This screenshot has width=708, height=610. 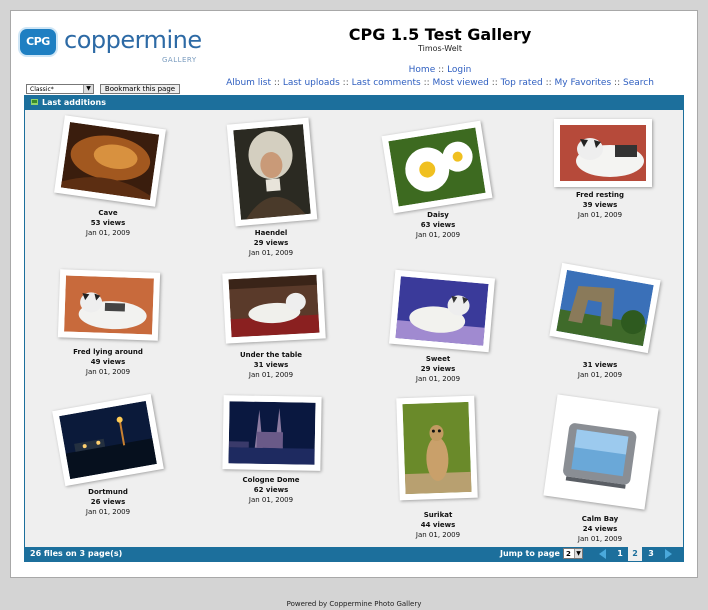 I want to click on thumbnail-cologne-dome, so click(x=272, y=433).